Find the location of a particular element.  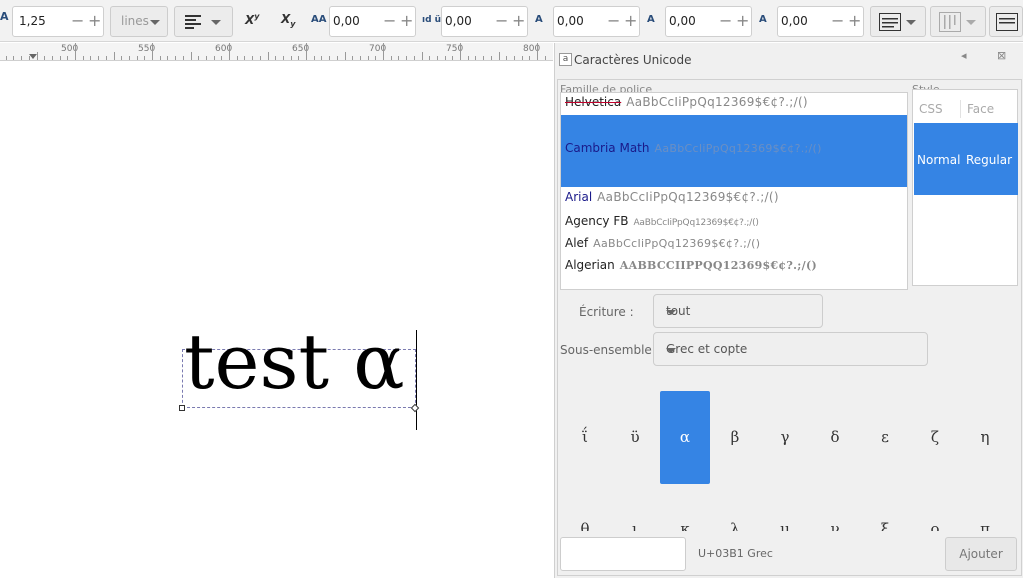

vertical-text-icon is located at coordinates (950, 22).